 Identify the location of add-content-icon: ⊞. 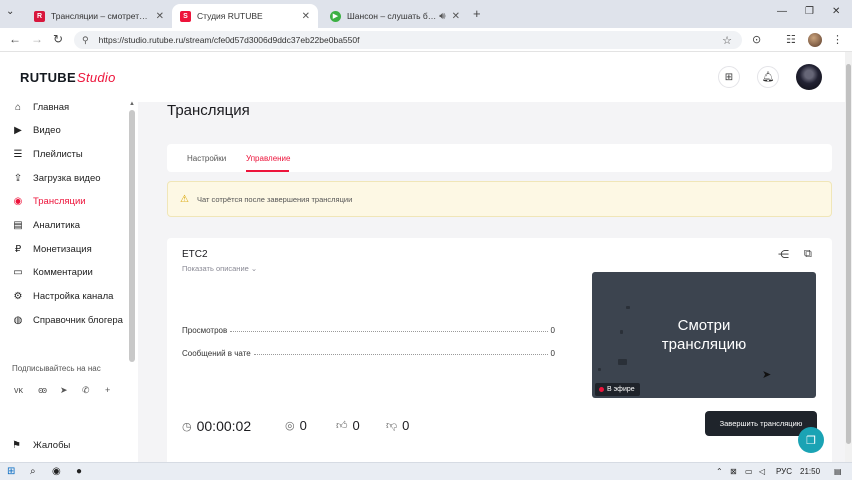
(729, 77).